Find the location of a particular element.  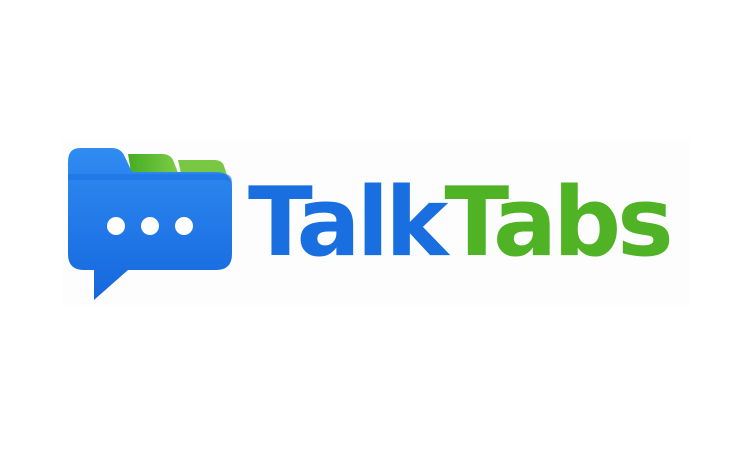

brand-wordmark: Talk Tabs is located at coordinates (461, 222).